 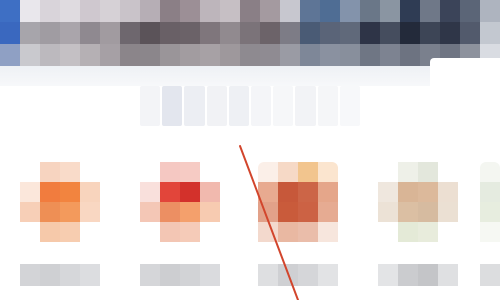 I want to click on annotation-arrow-icon, so click(x=269, y=222).